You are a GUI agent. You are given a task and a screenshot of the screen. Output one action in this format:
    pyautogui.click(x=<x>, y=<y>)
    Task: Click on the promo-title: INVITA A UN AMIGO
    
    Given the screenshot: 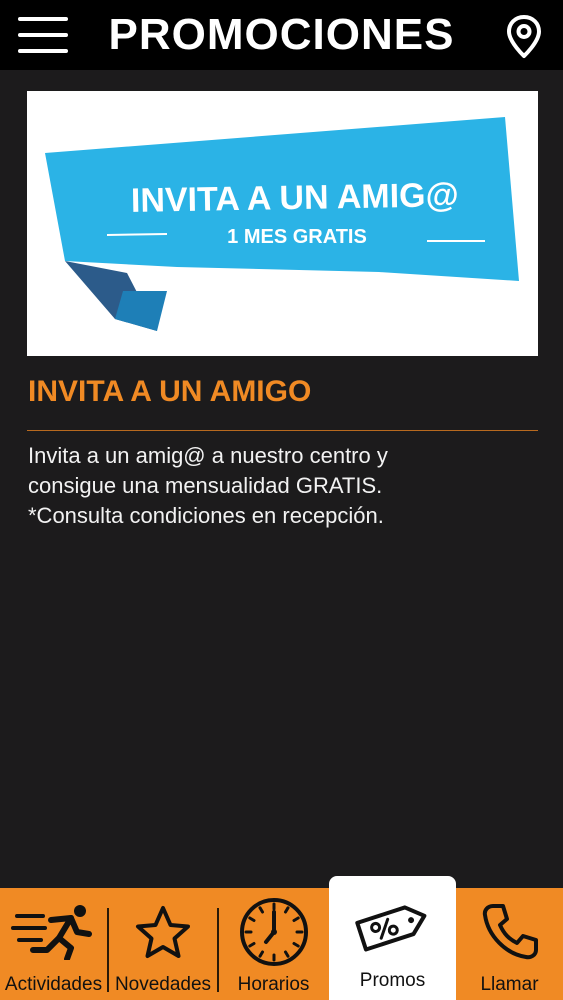 What is the action you would take?
    pyautogui.click(x=170, y=391)
    